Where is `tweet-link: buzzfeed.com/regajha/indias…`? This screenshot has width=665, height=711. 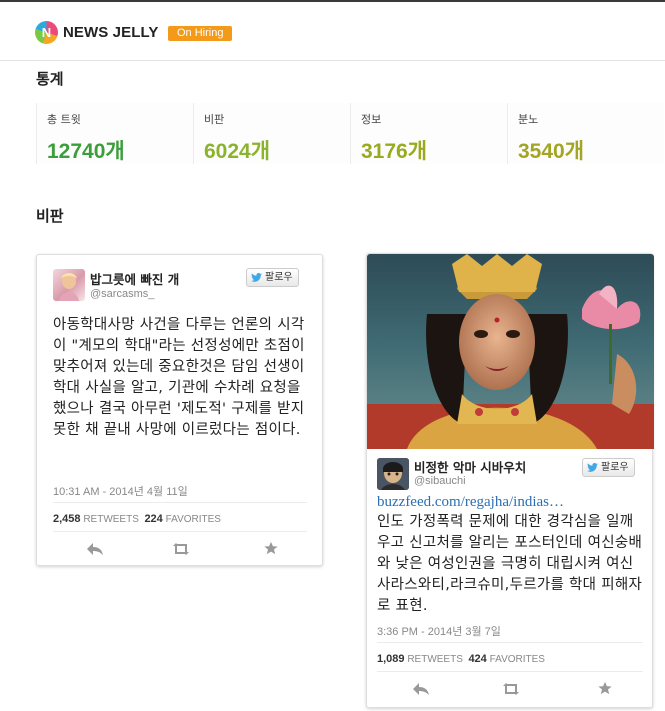
tweet-link: buzzfeed.com/regajha/indias… is located at coordinates (470, 502).